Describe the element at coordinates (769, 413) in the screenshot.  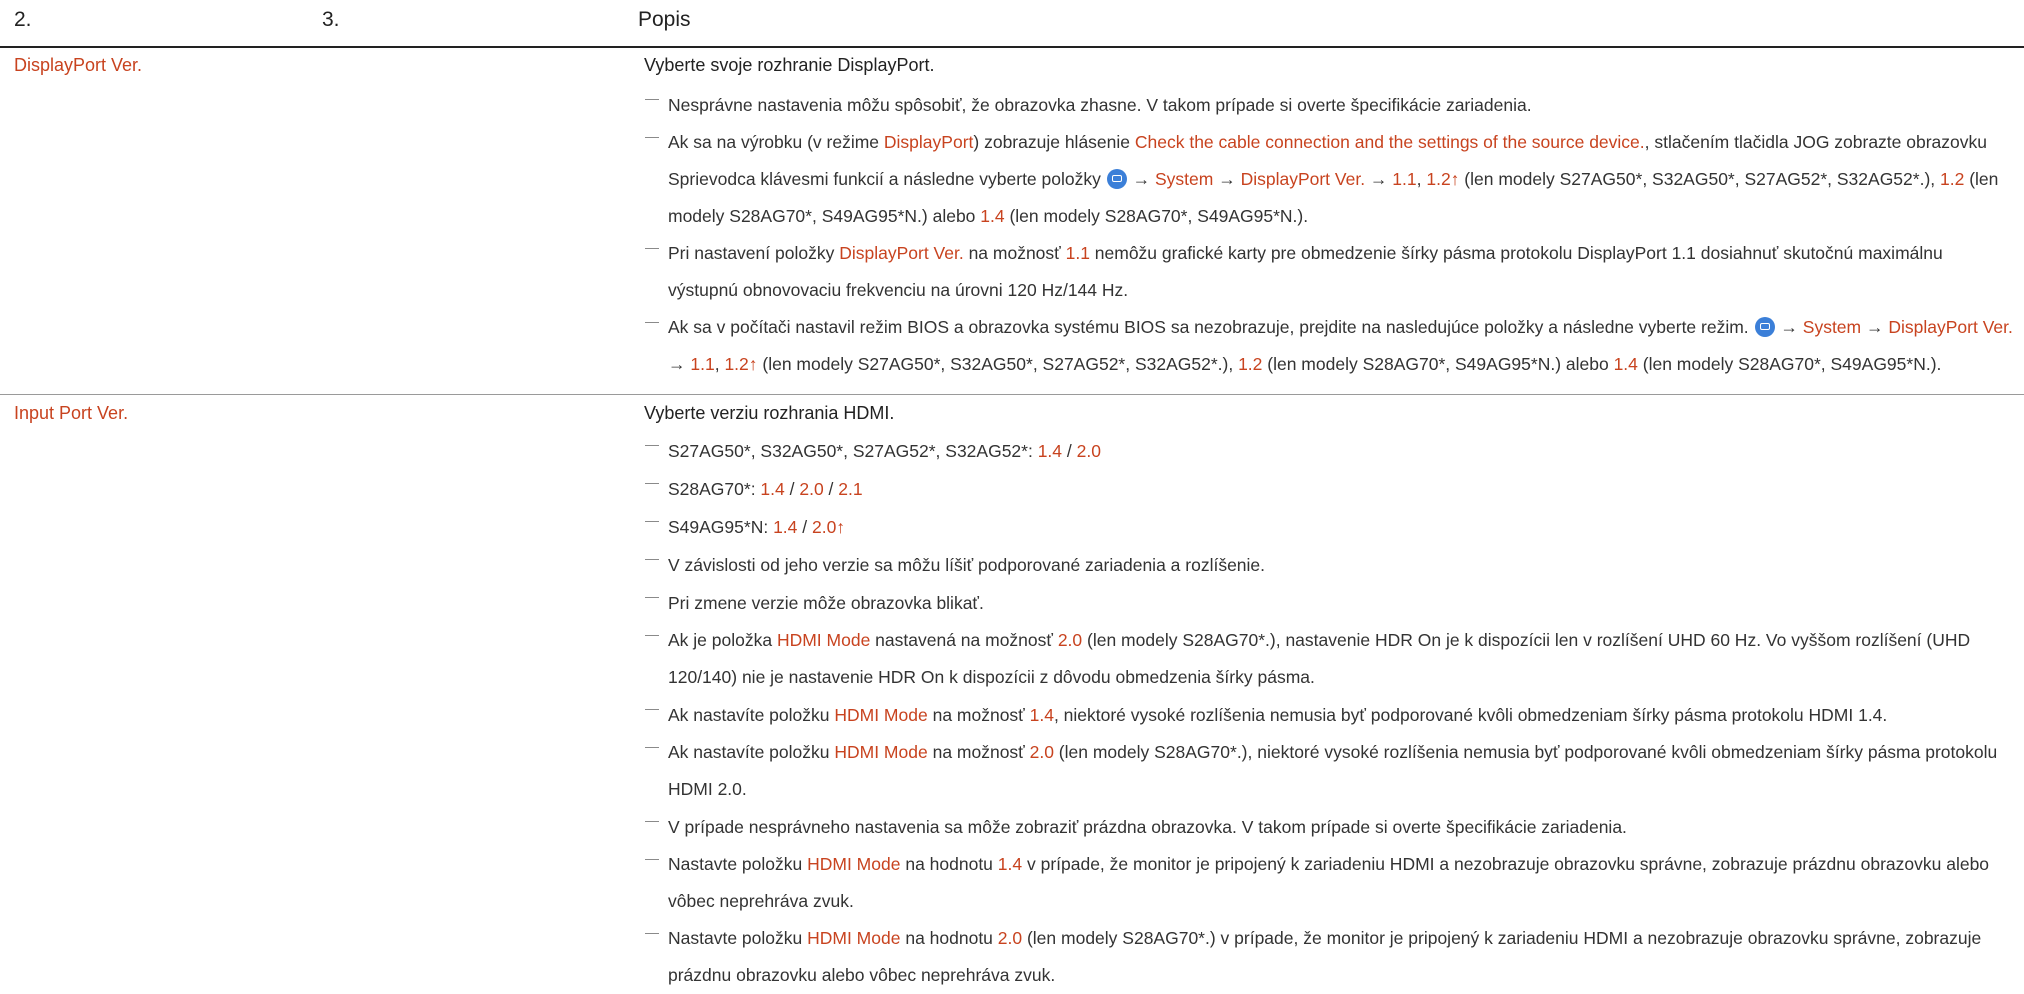
I see `setting-description: Vyberte verziu rozhrania HDMI.` at that location.